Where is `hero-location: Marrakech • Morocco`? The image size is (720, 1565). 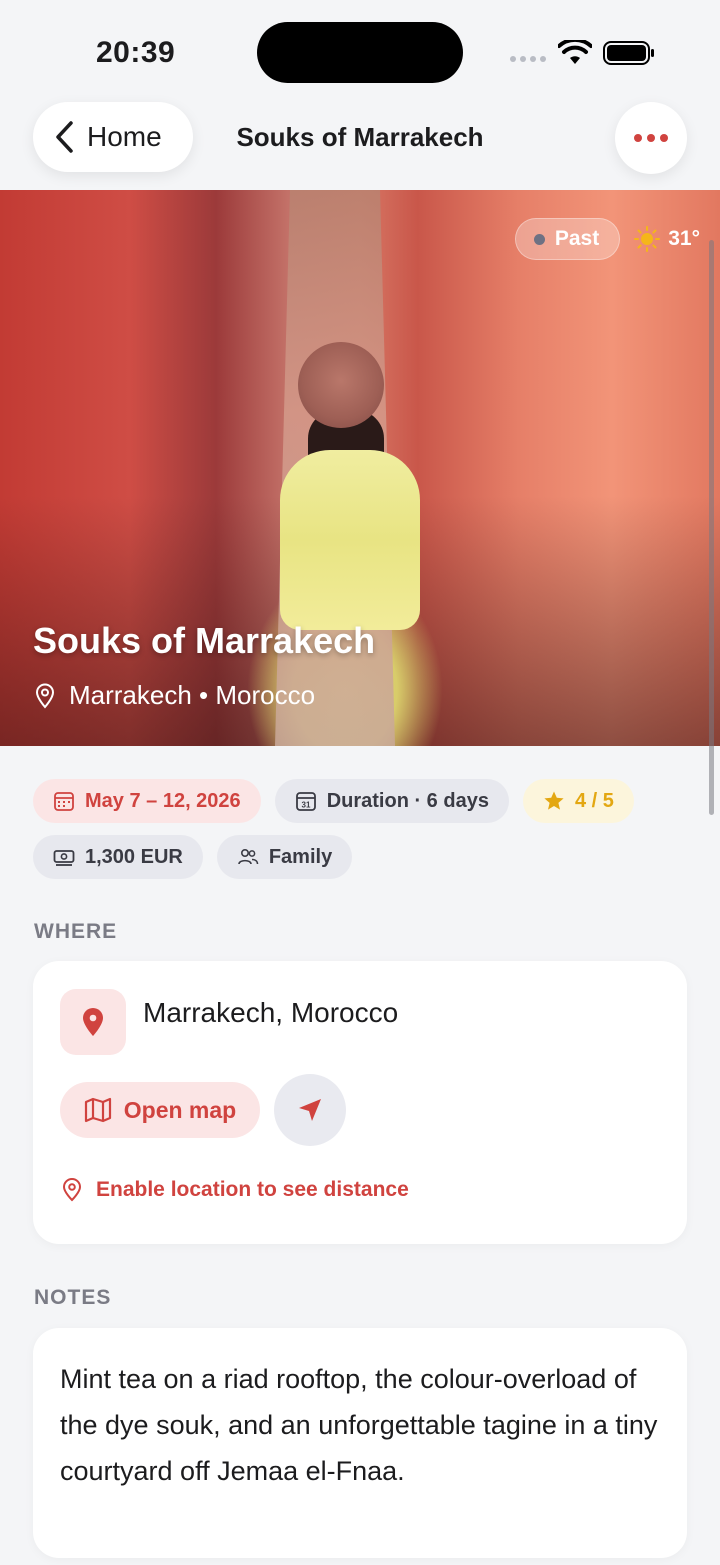
hero-location: Marrakech • Morocco is located at coordinates (175, 695).